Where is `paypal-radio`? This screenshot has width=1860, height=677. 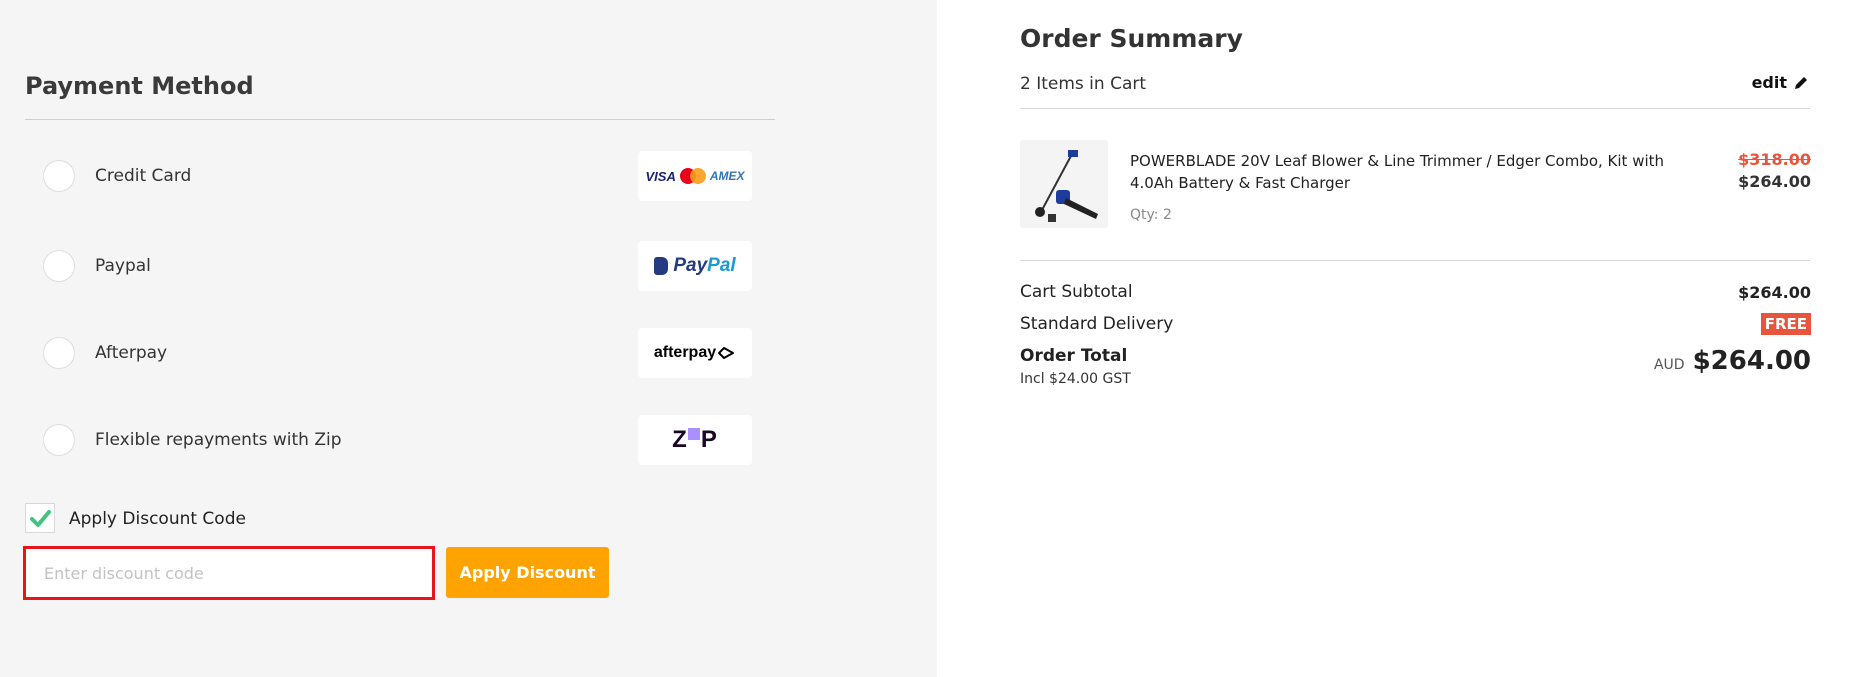
paypal-radio is located at coordinates (59, 266).